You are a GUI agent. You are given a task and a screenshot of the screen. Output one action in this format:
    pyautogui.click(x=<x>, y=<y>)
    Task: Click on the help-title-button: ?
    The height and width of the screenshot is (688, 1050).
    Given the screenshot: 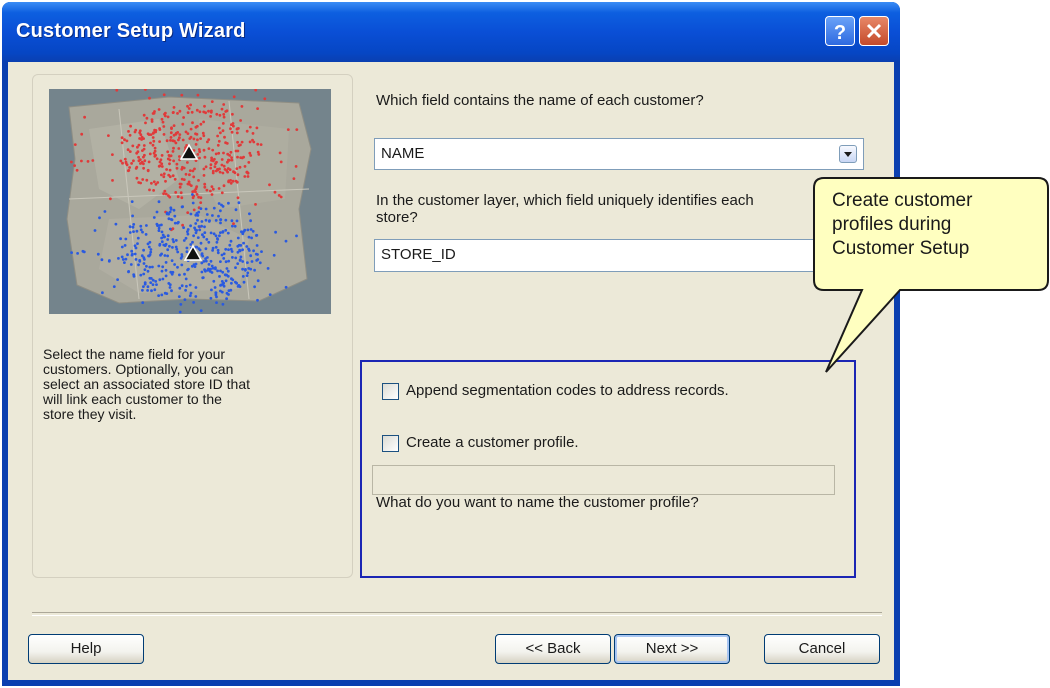 What is the action you would take?
    pyautogui.click(x=840, y=31)
    